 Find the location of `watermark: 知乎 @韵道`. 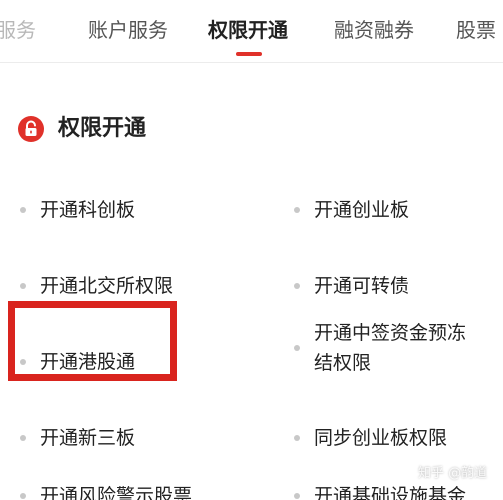

watermark: 知乎 @韵道 is located at coordinates (453, 473).